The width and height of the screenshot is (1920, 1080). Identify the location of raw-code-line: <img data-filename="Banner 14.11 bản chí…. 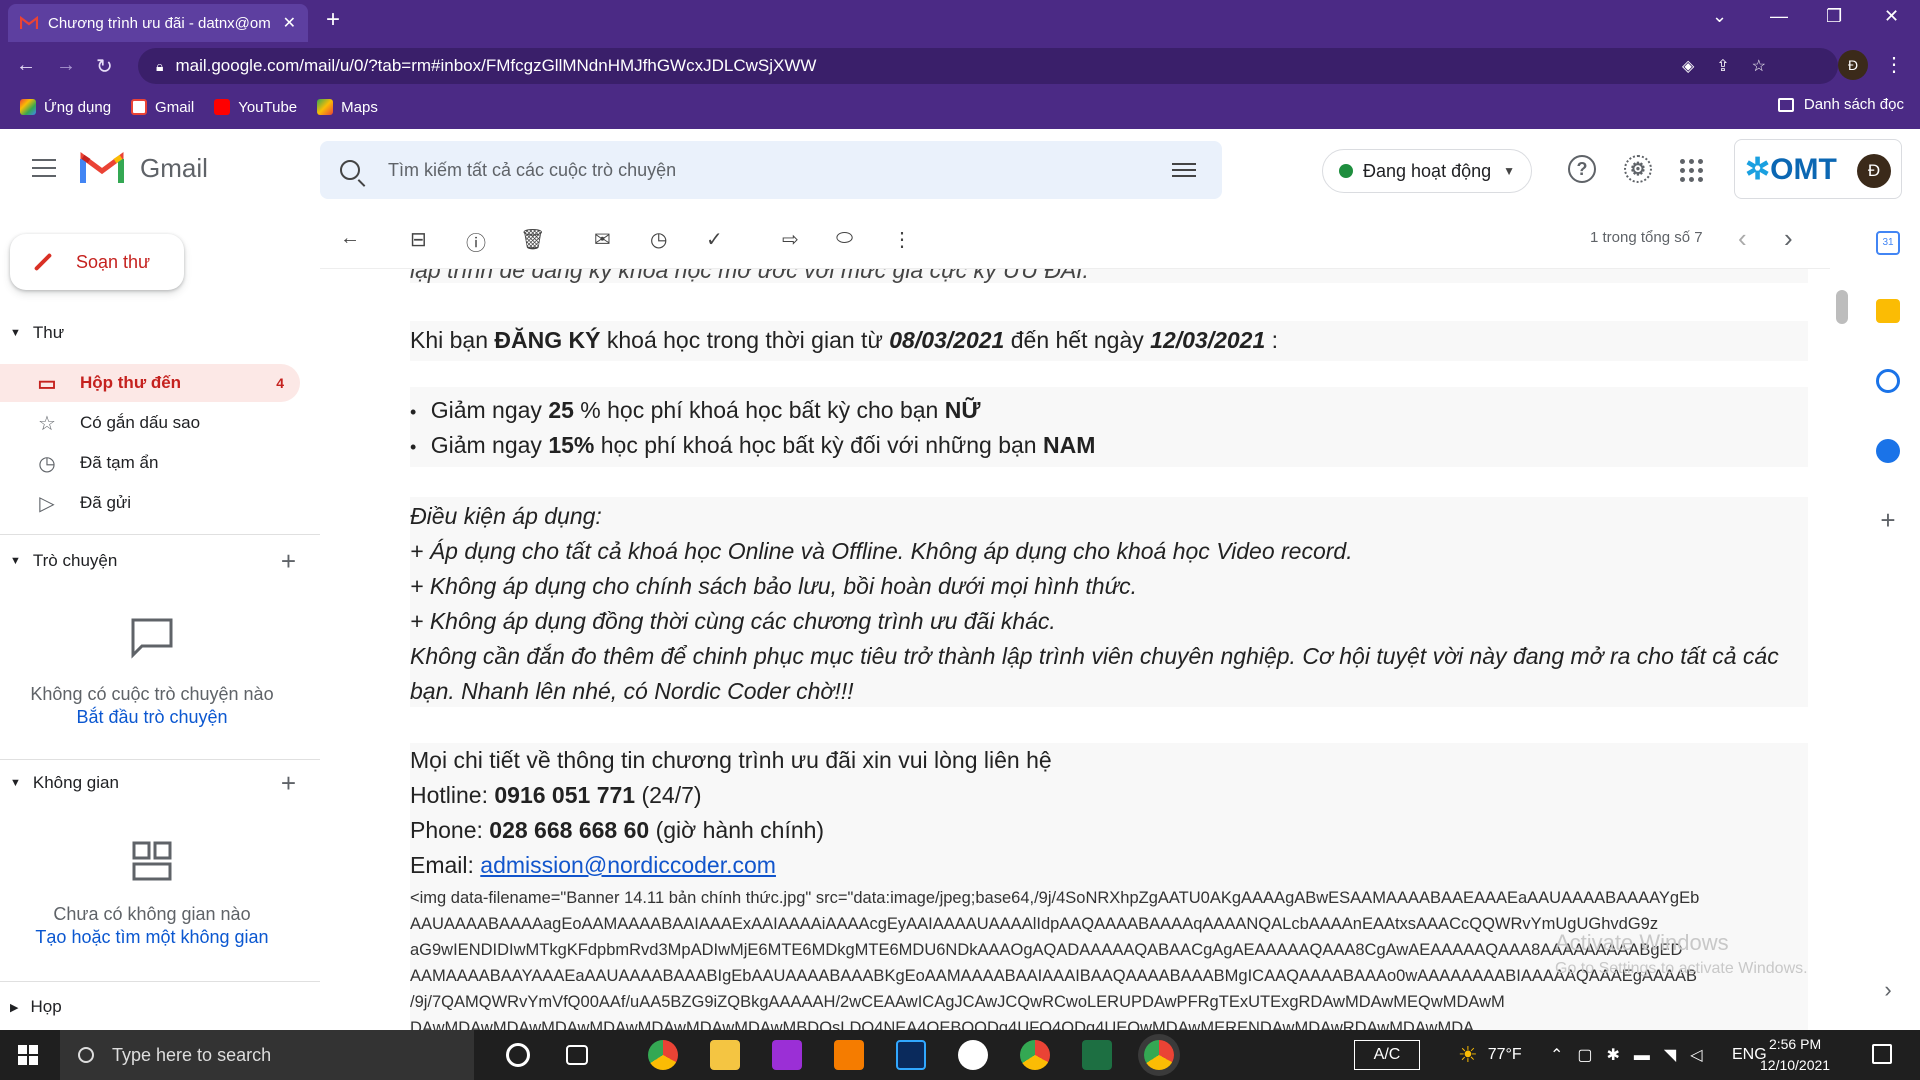
(1055, 898).